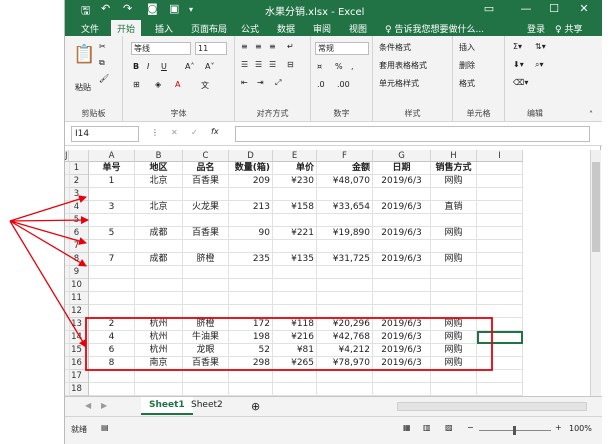  I want to click on cell-c15: 龙眼, so click(206, 350).